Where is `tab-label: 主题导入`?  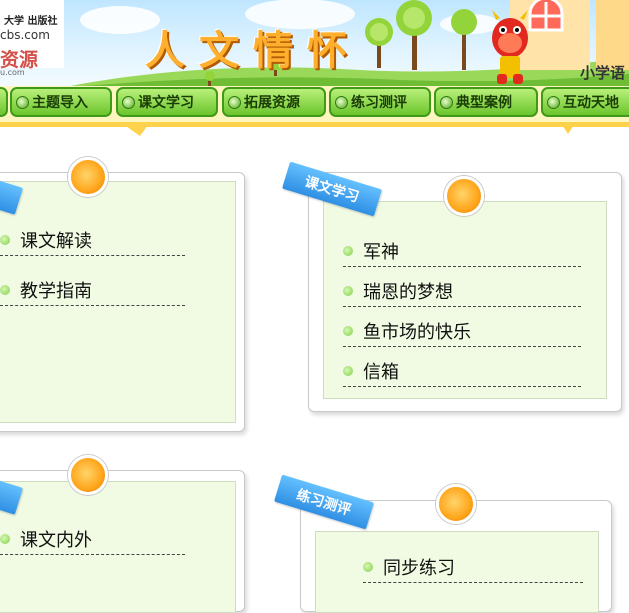 tab-label: 主题导入 is located at coordinates (60, 103).